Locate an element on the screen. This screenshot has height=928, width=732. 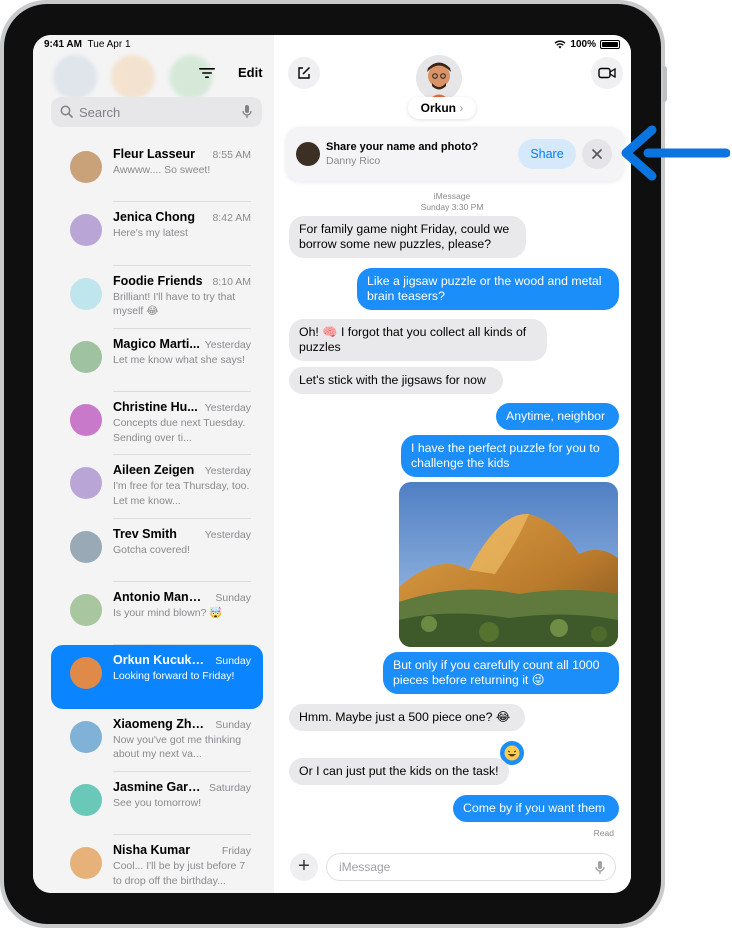
top-button is located at coordinates (665, 84).